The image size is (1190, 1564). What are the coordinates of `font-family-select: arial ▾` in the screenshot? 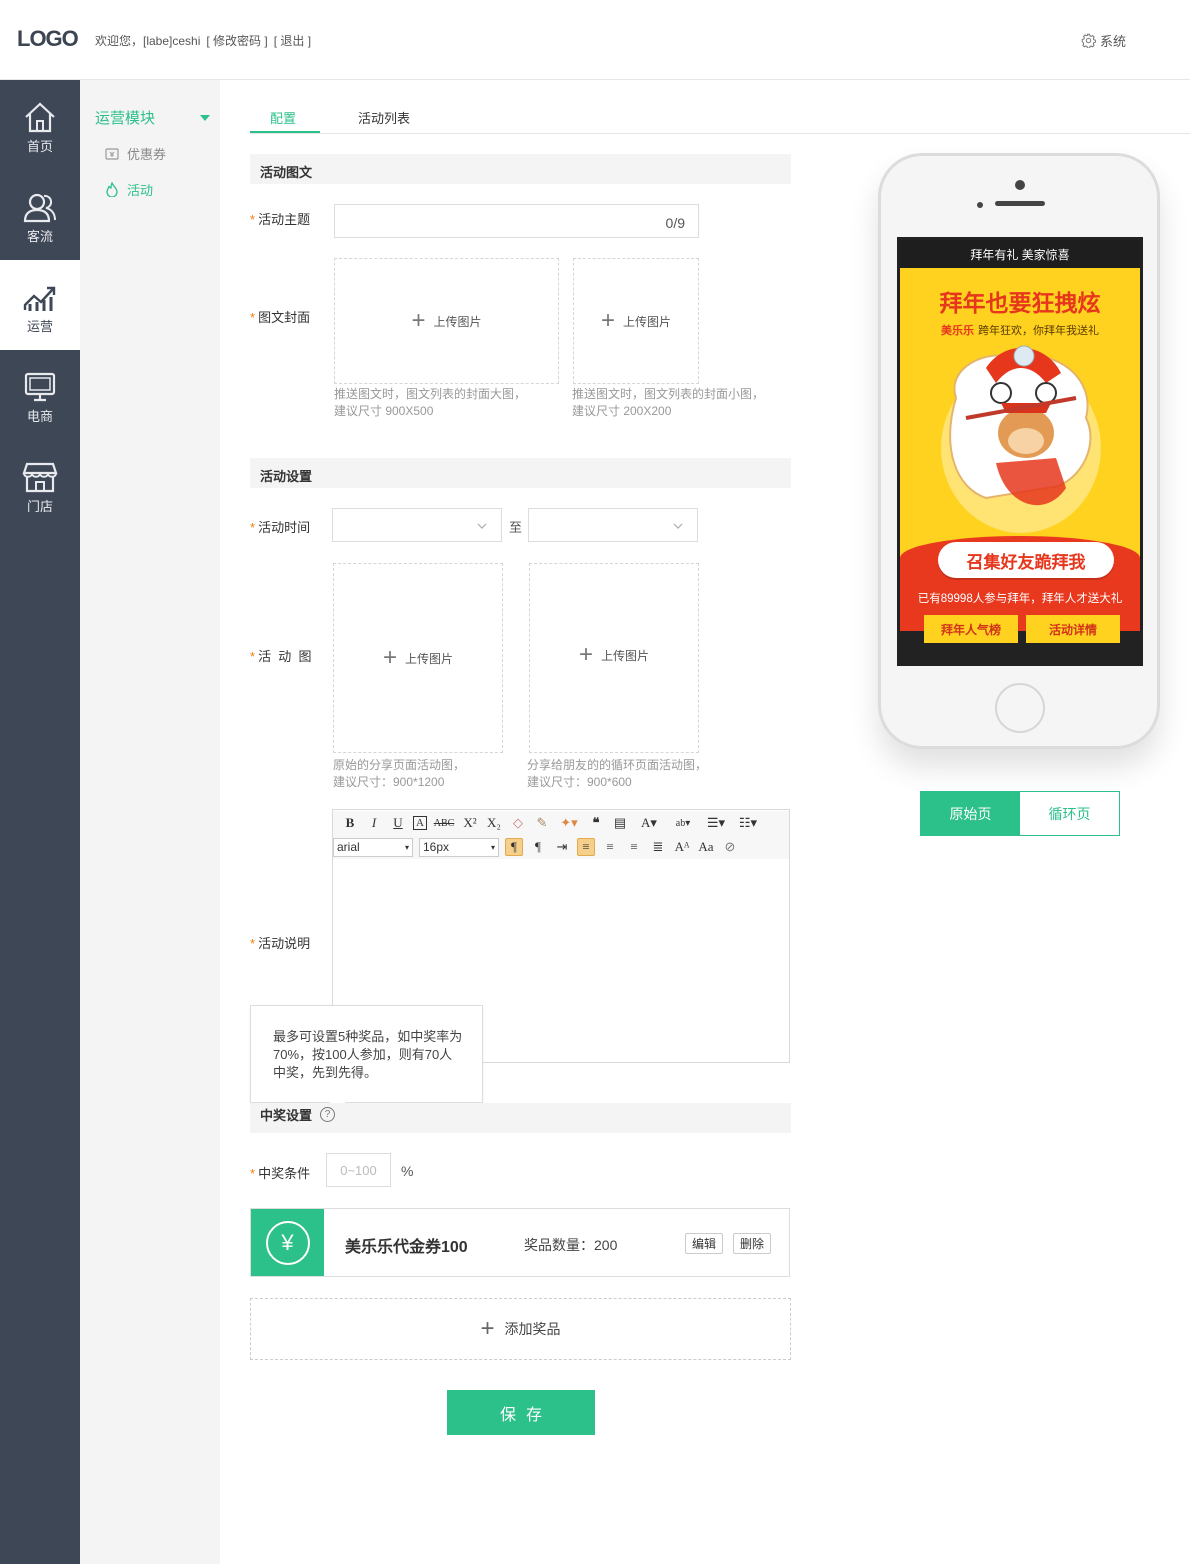 It's located at (373, 847).